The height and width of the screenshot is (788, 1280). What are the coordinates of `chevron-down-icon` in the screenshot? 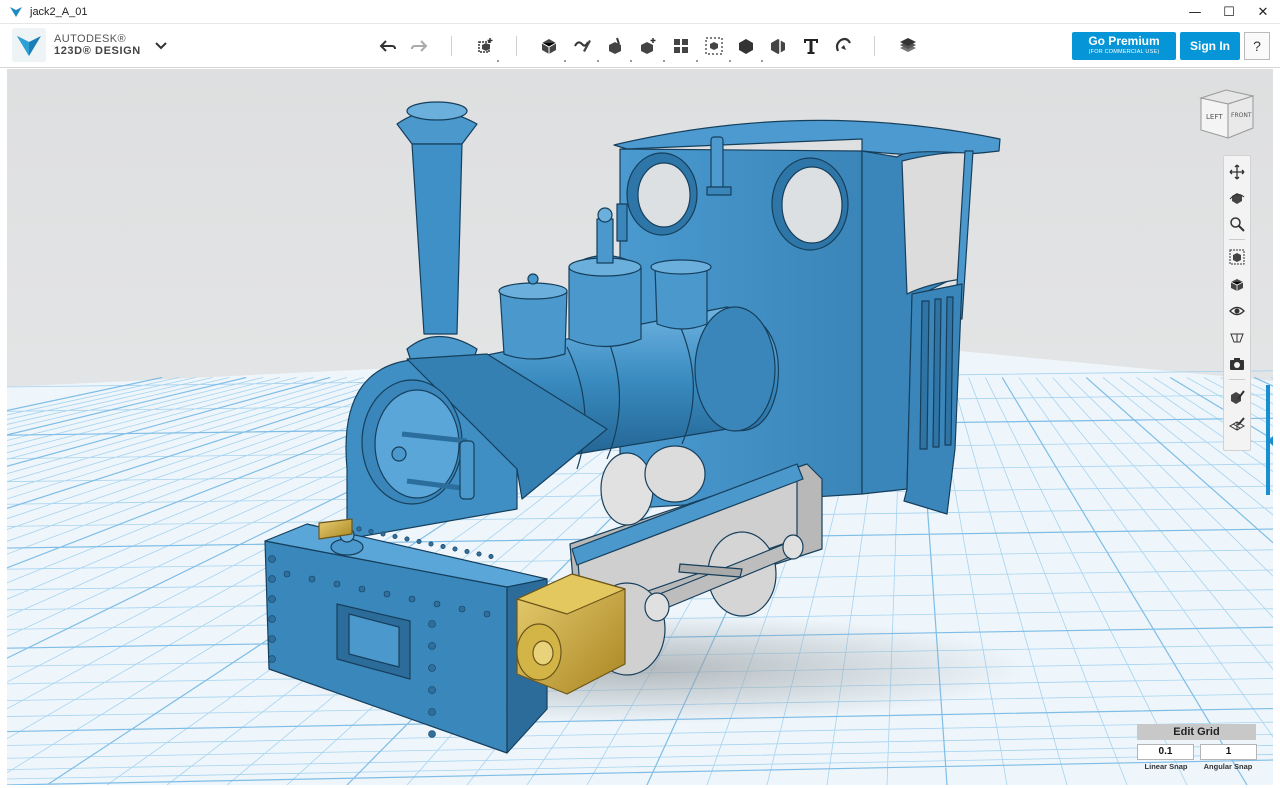 It's located at (161, 45).